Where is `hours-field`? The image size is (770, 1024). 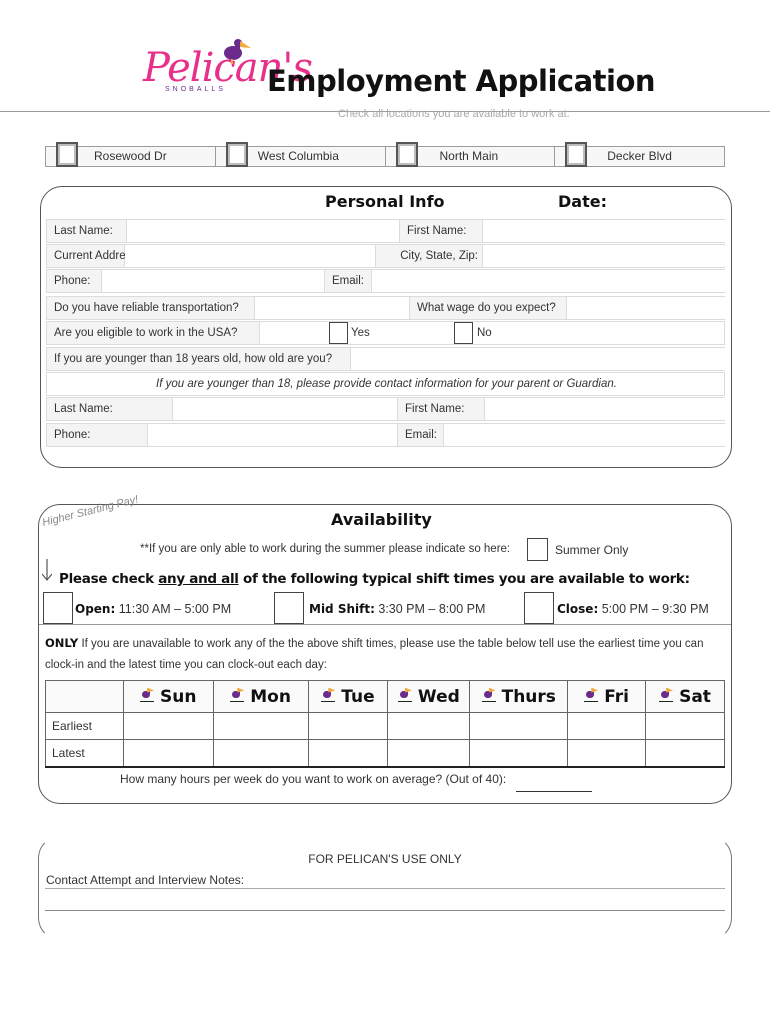 hours-field is located at coordinates (554, 791).